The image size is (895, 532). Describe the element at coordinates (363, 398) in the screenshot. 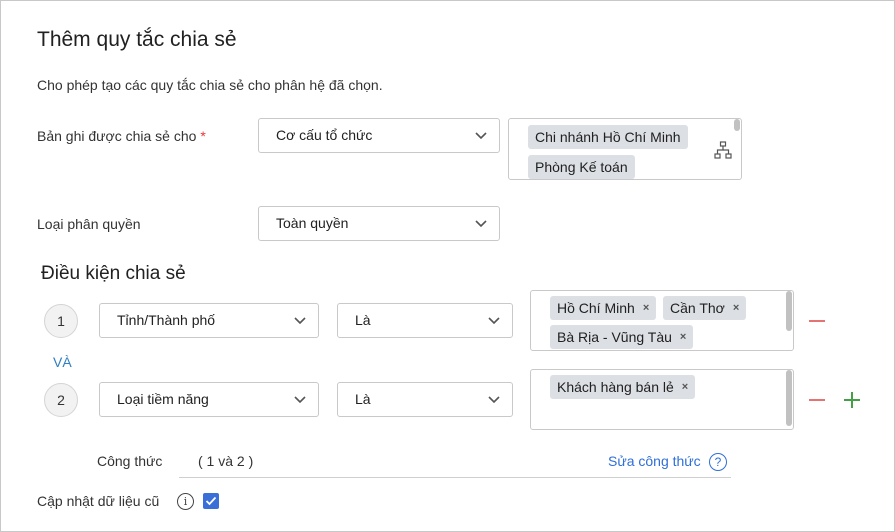

I see `condition-2-operator-value: Là` at that location.